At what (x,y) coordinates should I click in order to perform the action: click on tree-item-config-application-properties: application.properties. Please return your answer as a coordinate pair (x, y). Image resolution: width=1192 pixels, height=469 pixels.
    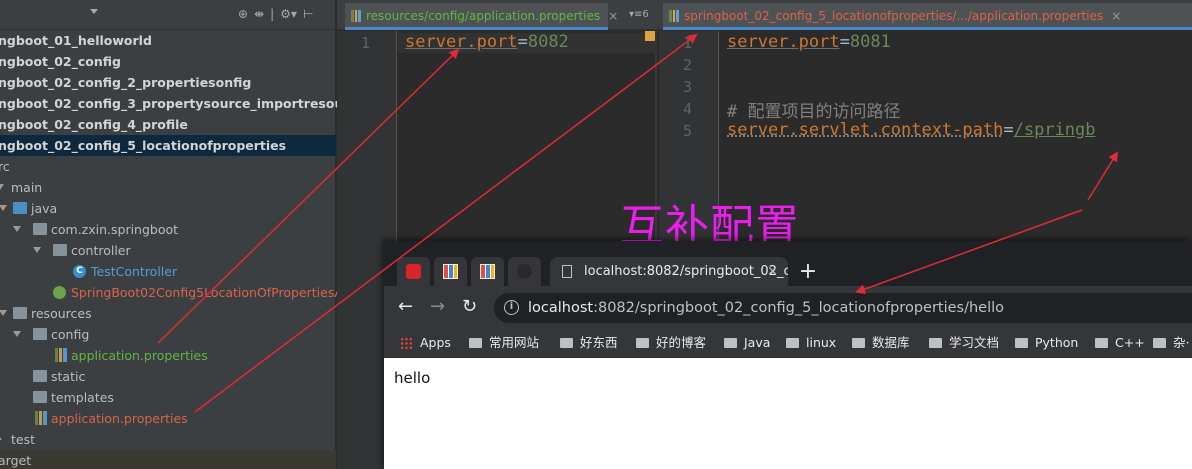
    Looking at the image, I should click on (168, 355).